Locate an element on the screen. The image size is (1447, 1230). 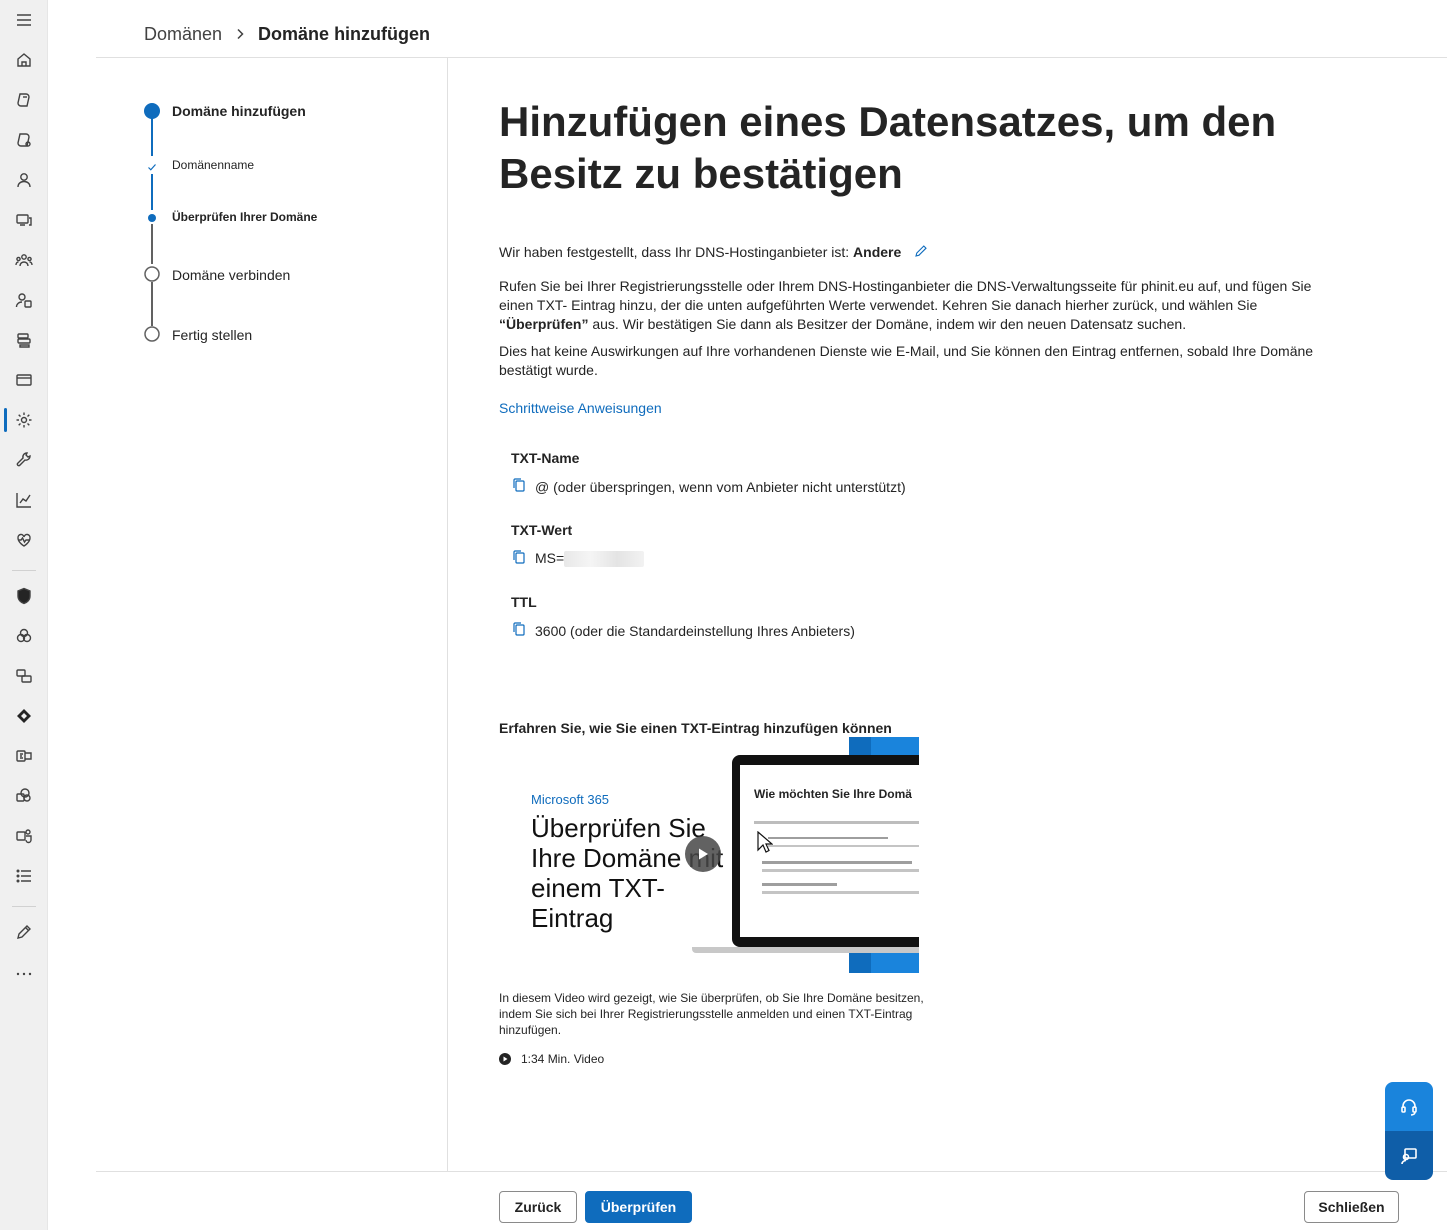
users-icon is located at coordinates (24, 180).